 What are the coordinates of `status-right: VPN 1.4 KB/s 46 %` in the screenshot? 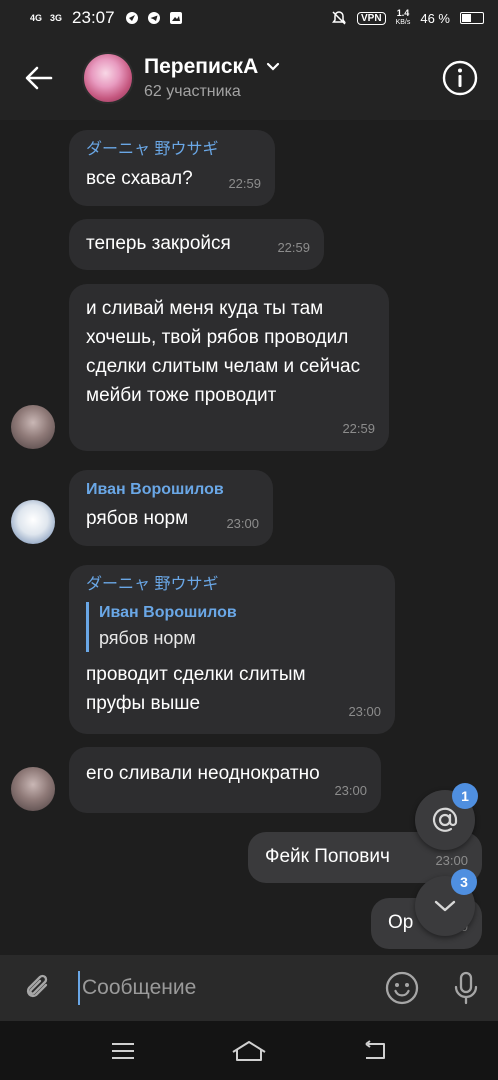 It's located at (407, 18).